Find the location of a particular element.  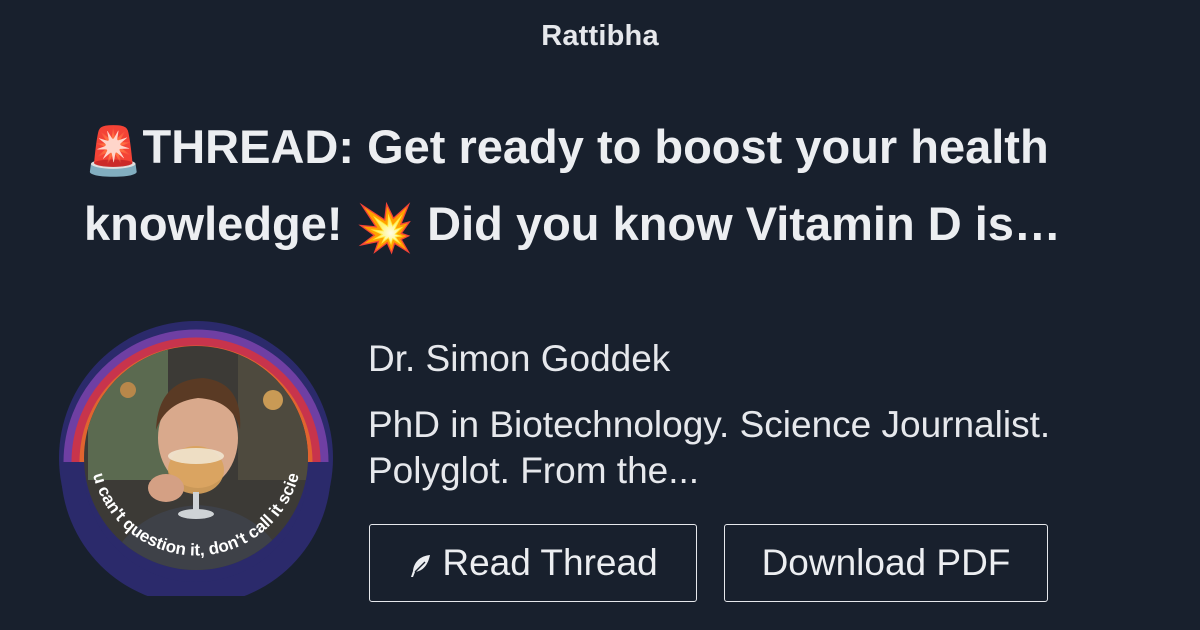

read-thread-label: Read Thread is located at coordinates (550, 562).